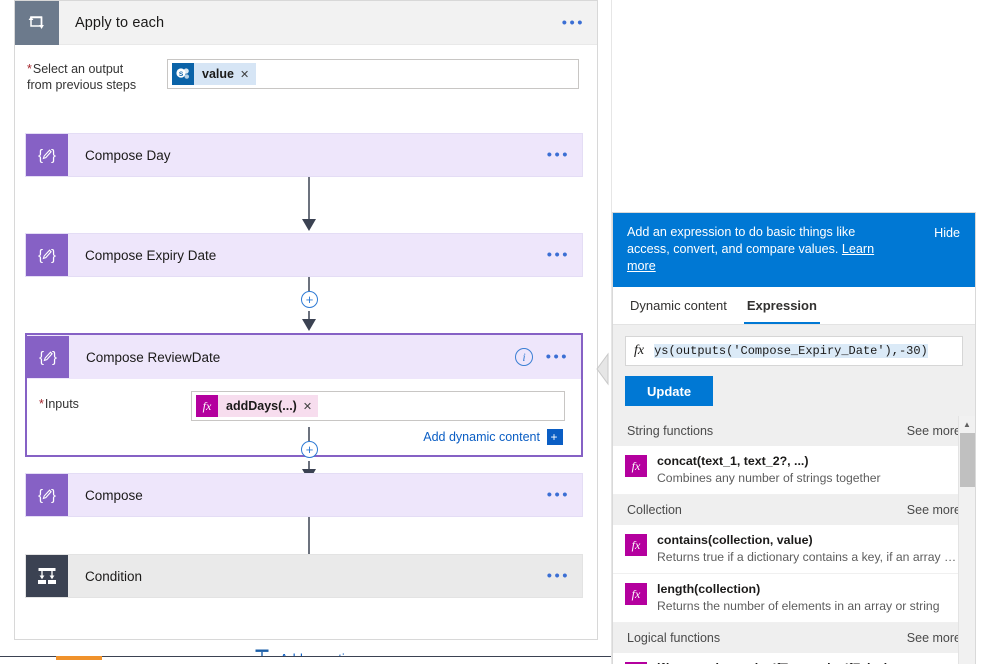 The height and width of the screenshot is (664, 999). What do you see at coordinates (218, 74) in the screenshot?
I see `dynamic-token-label: value` at bounding box center [218, 74].